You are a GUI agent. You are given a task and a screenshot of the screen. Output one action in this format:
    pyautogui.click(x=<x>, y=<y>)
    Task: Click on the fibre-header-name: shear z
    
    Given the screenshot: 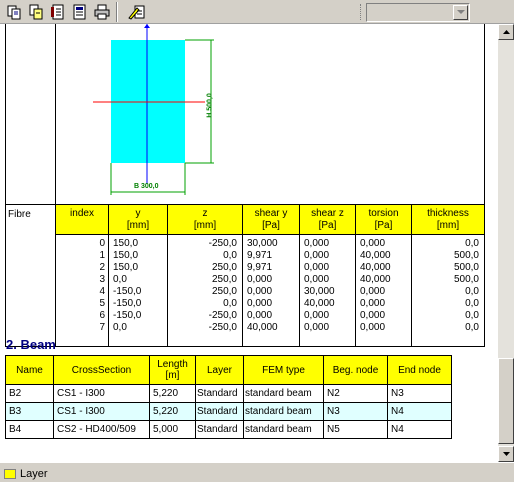 What is the action you would take?
    pyautogui.click(x=327, y=213)
    